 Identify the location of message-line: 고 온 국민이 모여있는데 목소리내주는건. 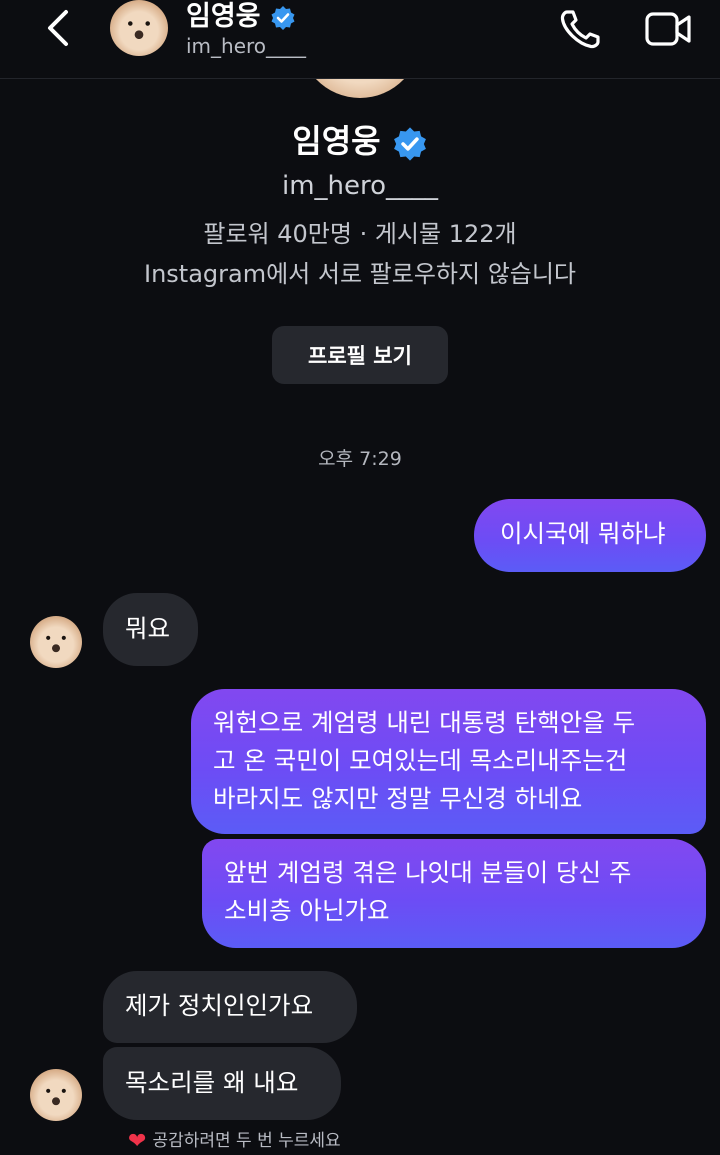
(420, 760).